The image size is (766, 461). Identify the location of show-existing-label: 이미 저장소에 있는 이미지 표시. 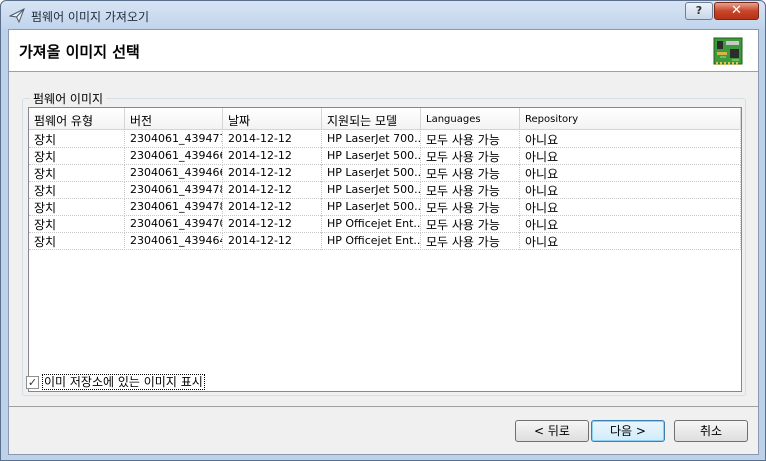
(123, 382).